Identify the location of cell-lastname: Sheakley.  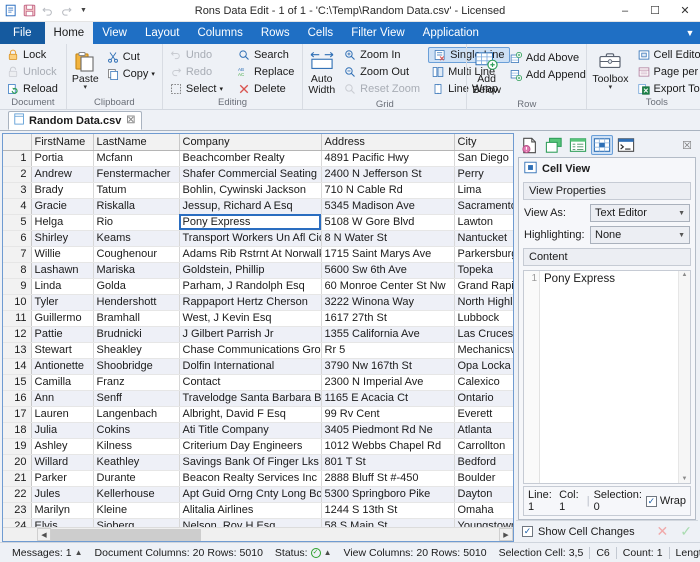
(136, 350).